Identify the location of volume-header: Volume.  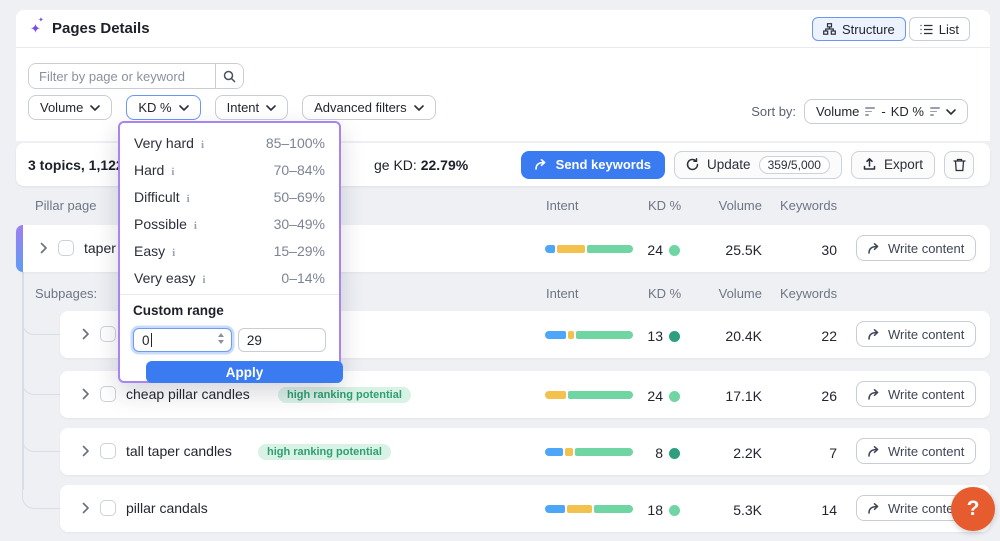
(740, 205).